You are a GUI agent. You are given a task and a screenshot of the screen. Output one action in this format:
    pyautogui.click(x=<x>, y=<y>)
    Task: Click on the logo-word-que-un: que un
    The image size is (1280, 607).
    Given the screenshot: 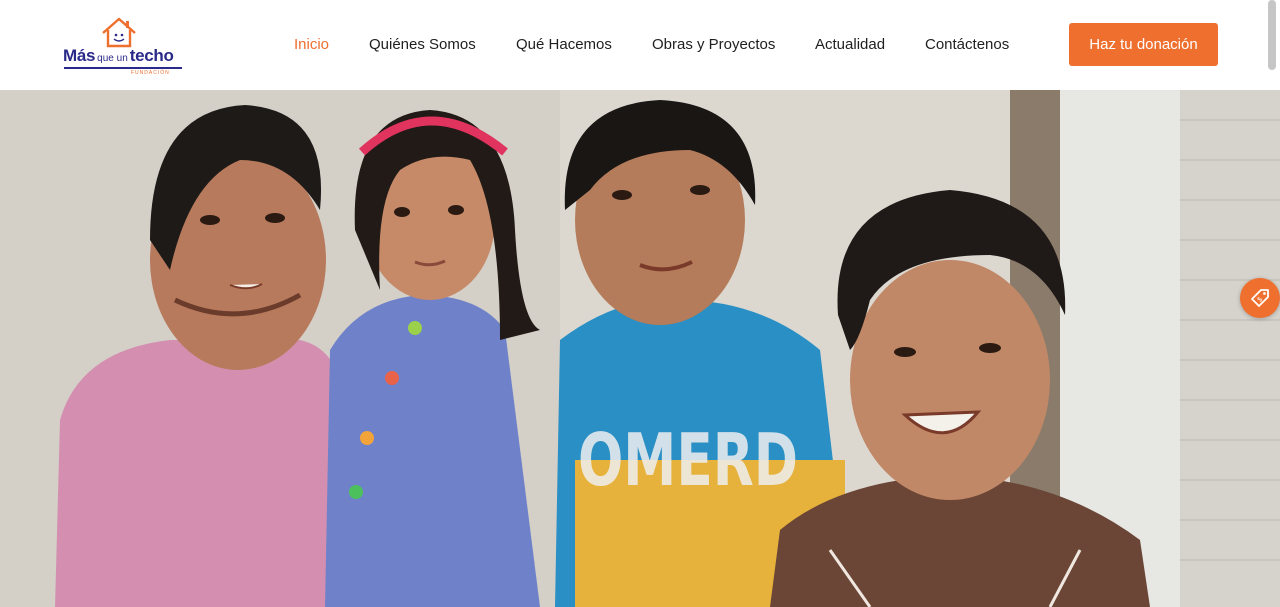 What is the action you would take?
    pyautogui.click(x=112, y=58)
    